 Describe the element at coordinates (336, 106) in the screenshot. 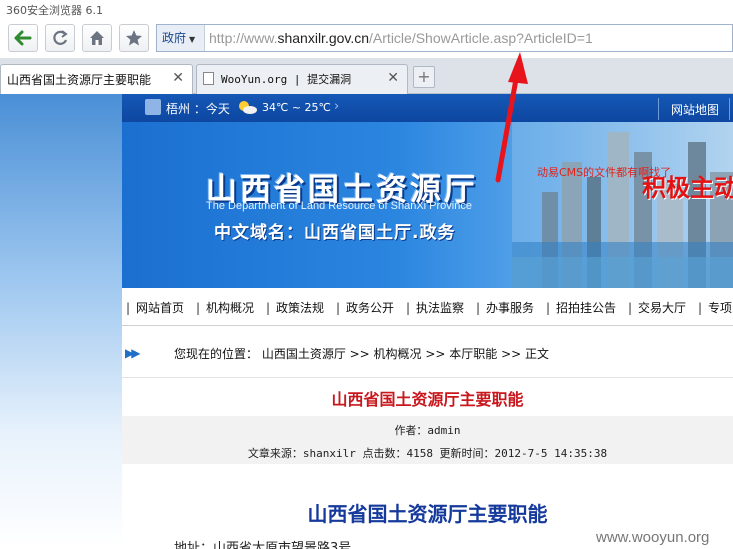

I see `chevron-right-icon: ›` at that location.